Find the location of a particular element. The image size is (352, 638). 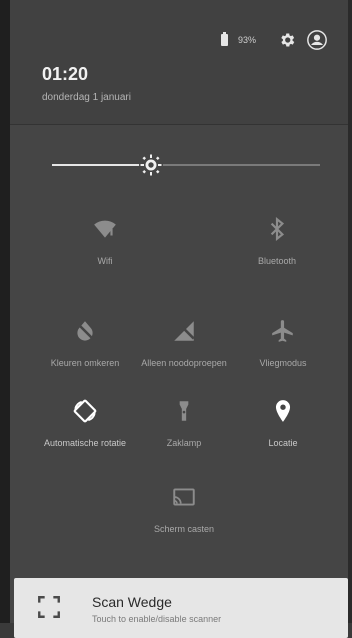

tile-flashlight-label: Zaklamp is located at coordinates (184, 443).